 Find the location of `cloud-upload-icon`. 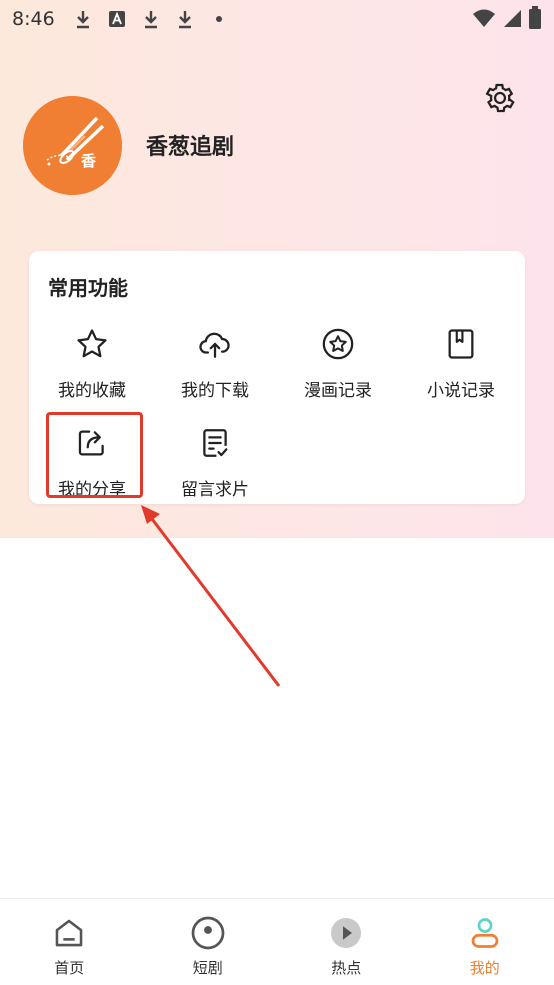

cloud-upload-icon is located at coordinates (215, 344).